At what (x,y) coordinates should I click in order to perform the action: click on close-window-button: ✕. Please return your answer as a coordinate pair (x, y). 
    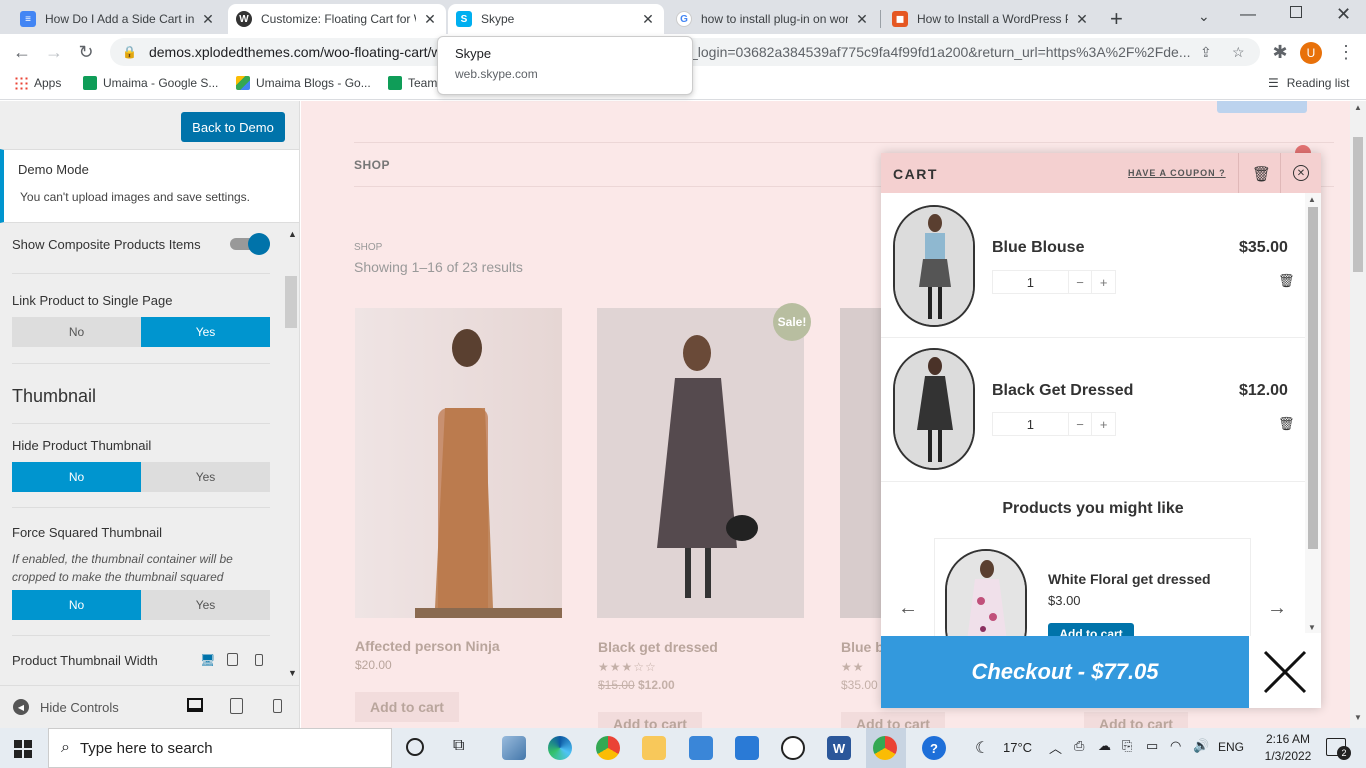
    Looking at the image, I should click on (1343, 14).